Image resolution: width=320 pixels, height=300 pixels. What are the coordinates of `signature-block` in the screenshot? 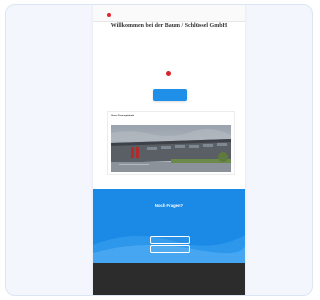 It's located at (169, 73).